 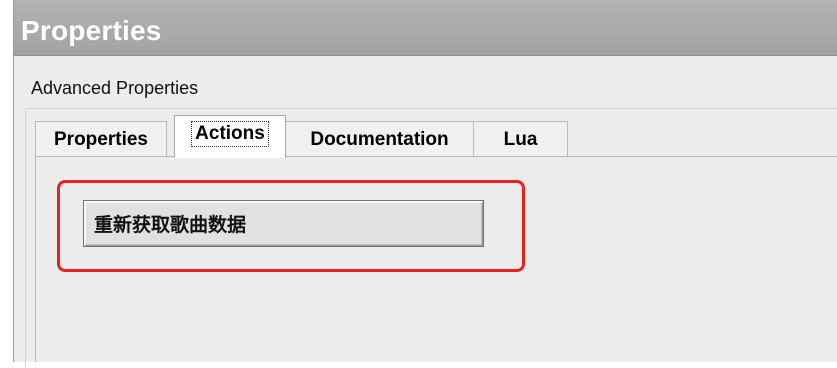 I want to click on tab-documentation-label: Documentation, so click(x=379, y=139).